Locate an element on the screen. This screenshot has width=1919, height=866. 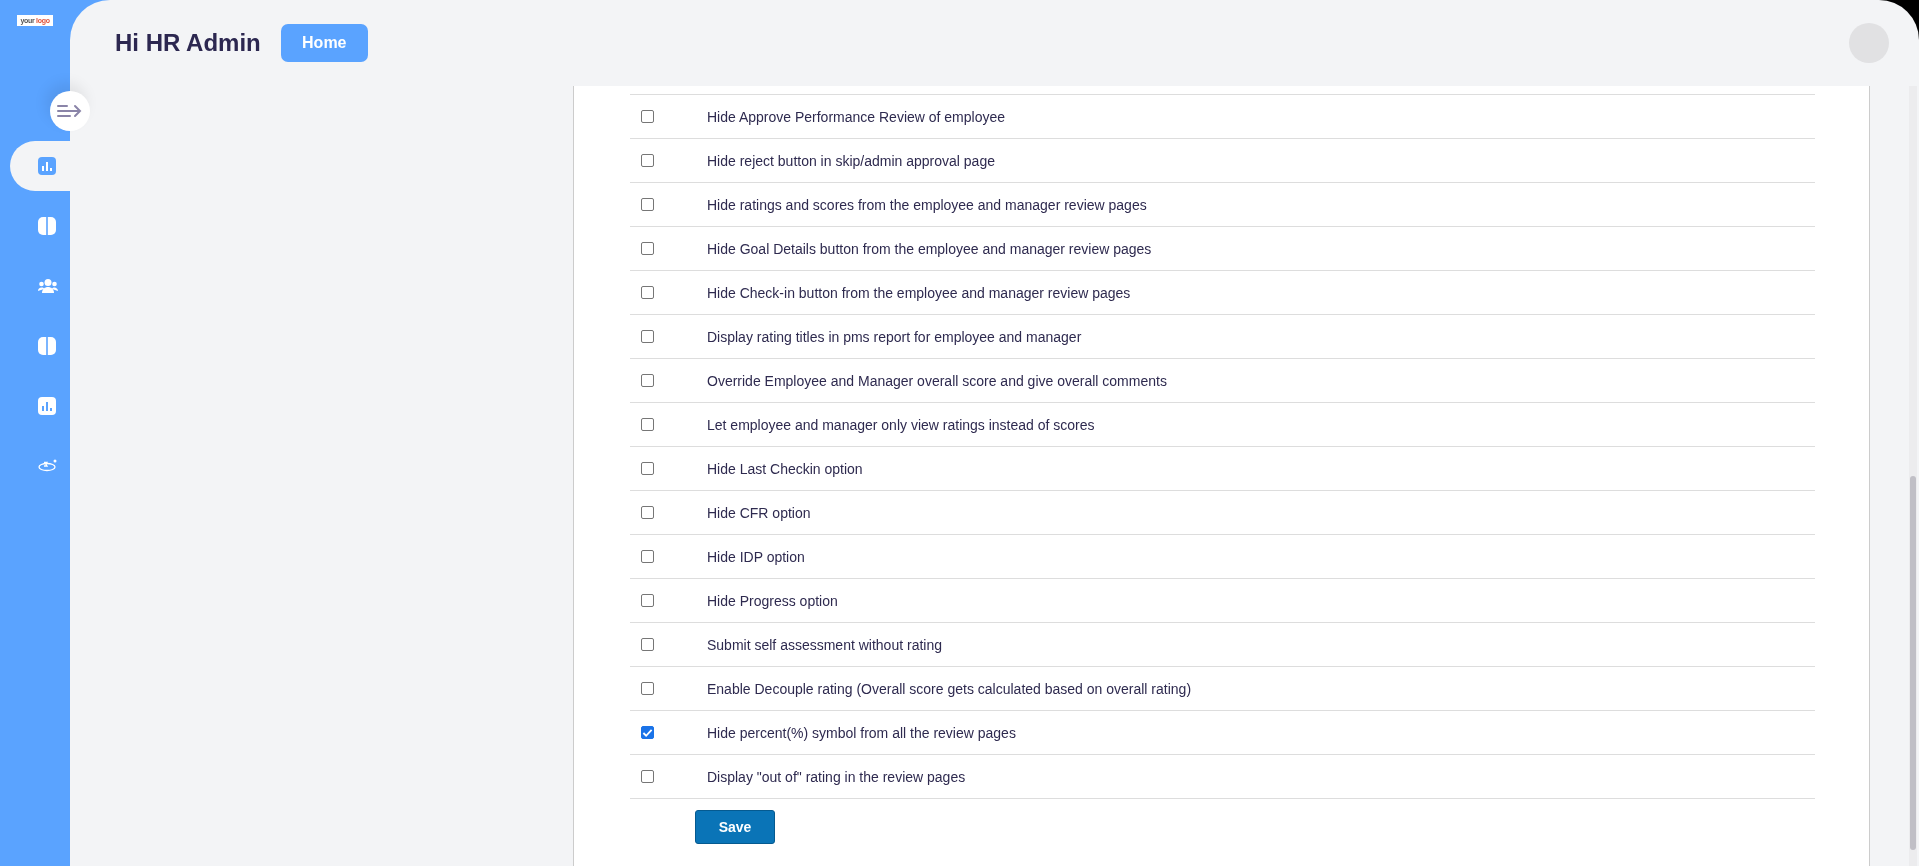
scrollbar is located at coordinates (1913, 476).